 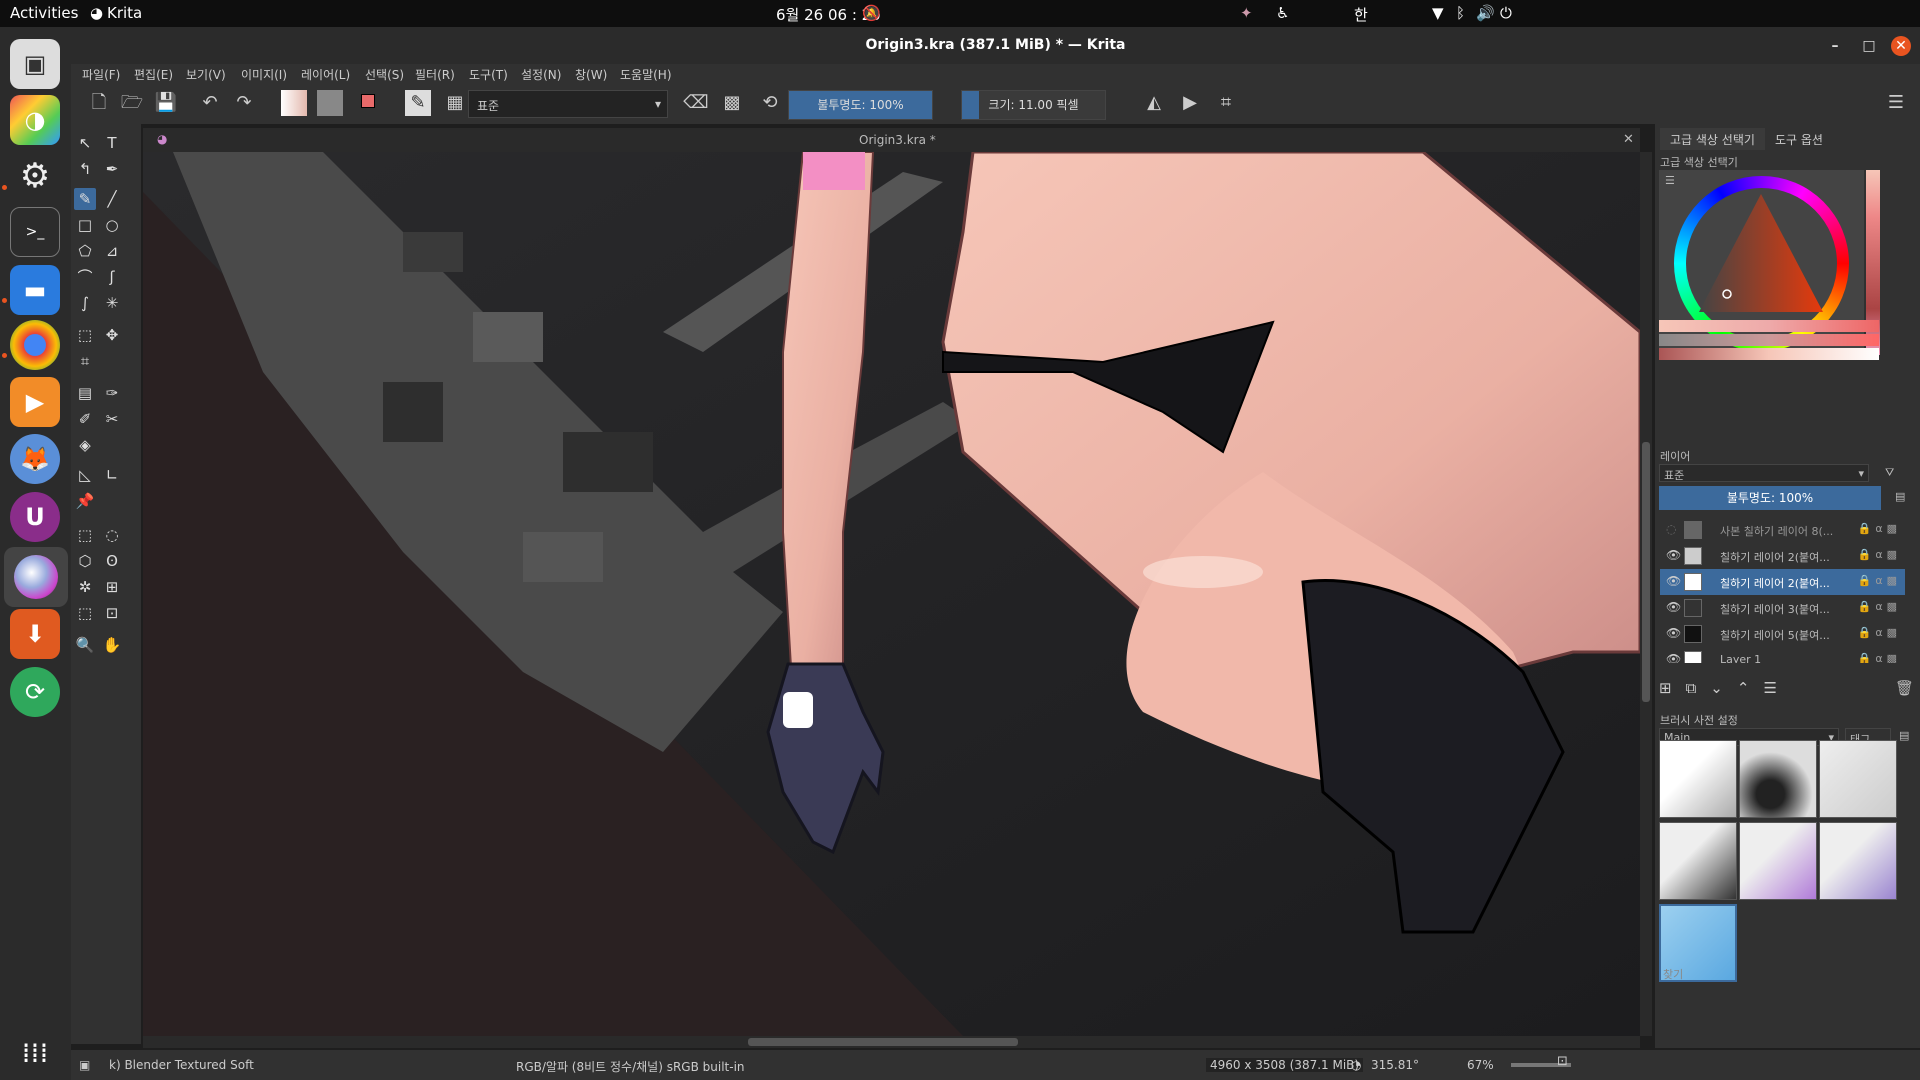 I want to click on polyline-tool-icon: ⊿, so click(x=112, y=251).